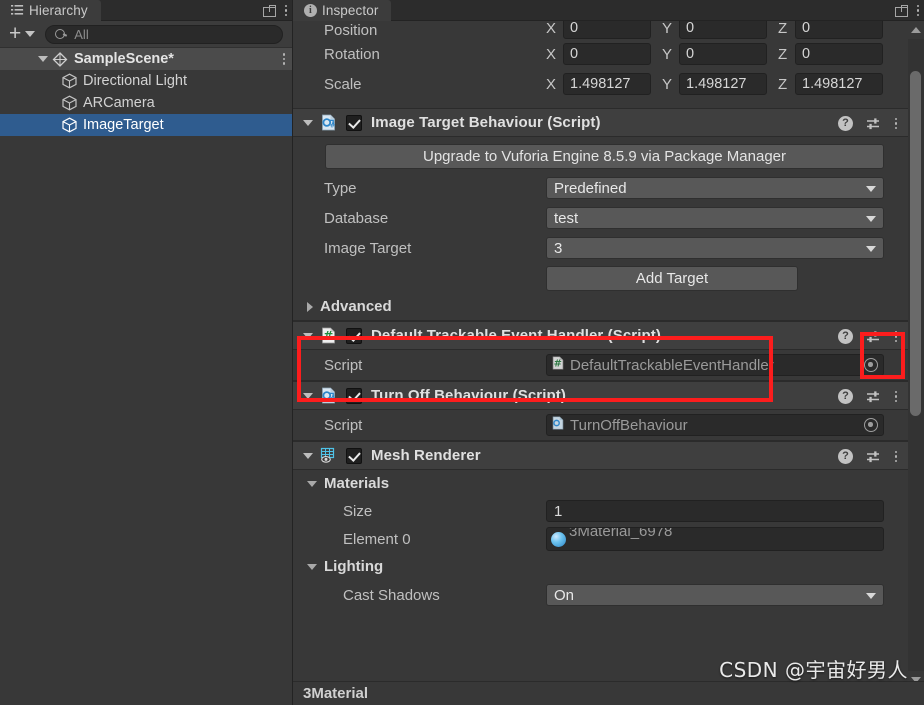 This screenshot has height=705, width=924. I want to click on scale-x-input: 1.498127, so click(607, 84).